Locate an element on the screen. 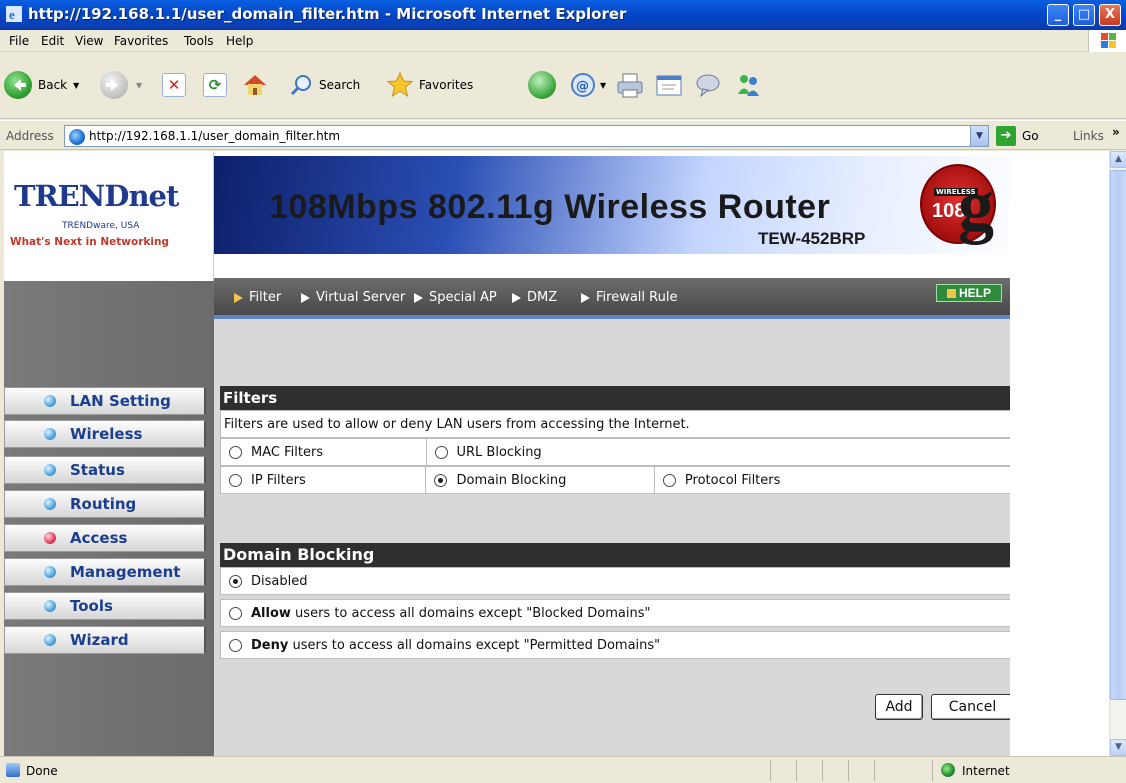 The height and width of the screenshot is (783, 1126). sidebar-item-label: Access is located at coordinates (99, 538).